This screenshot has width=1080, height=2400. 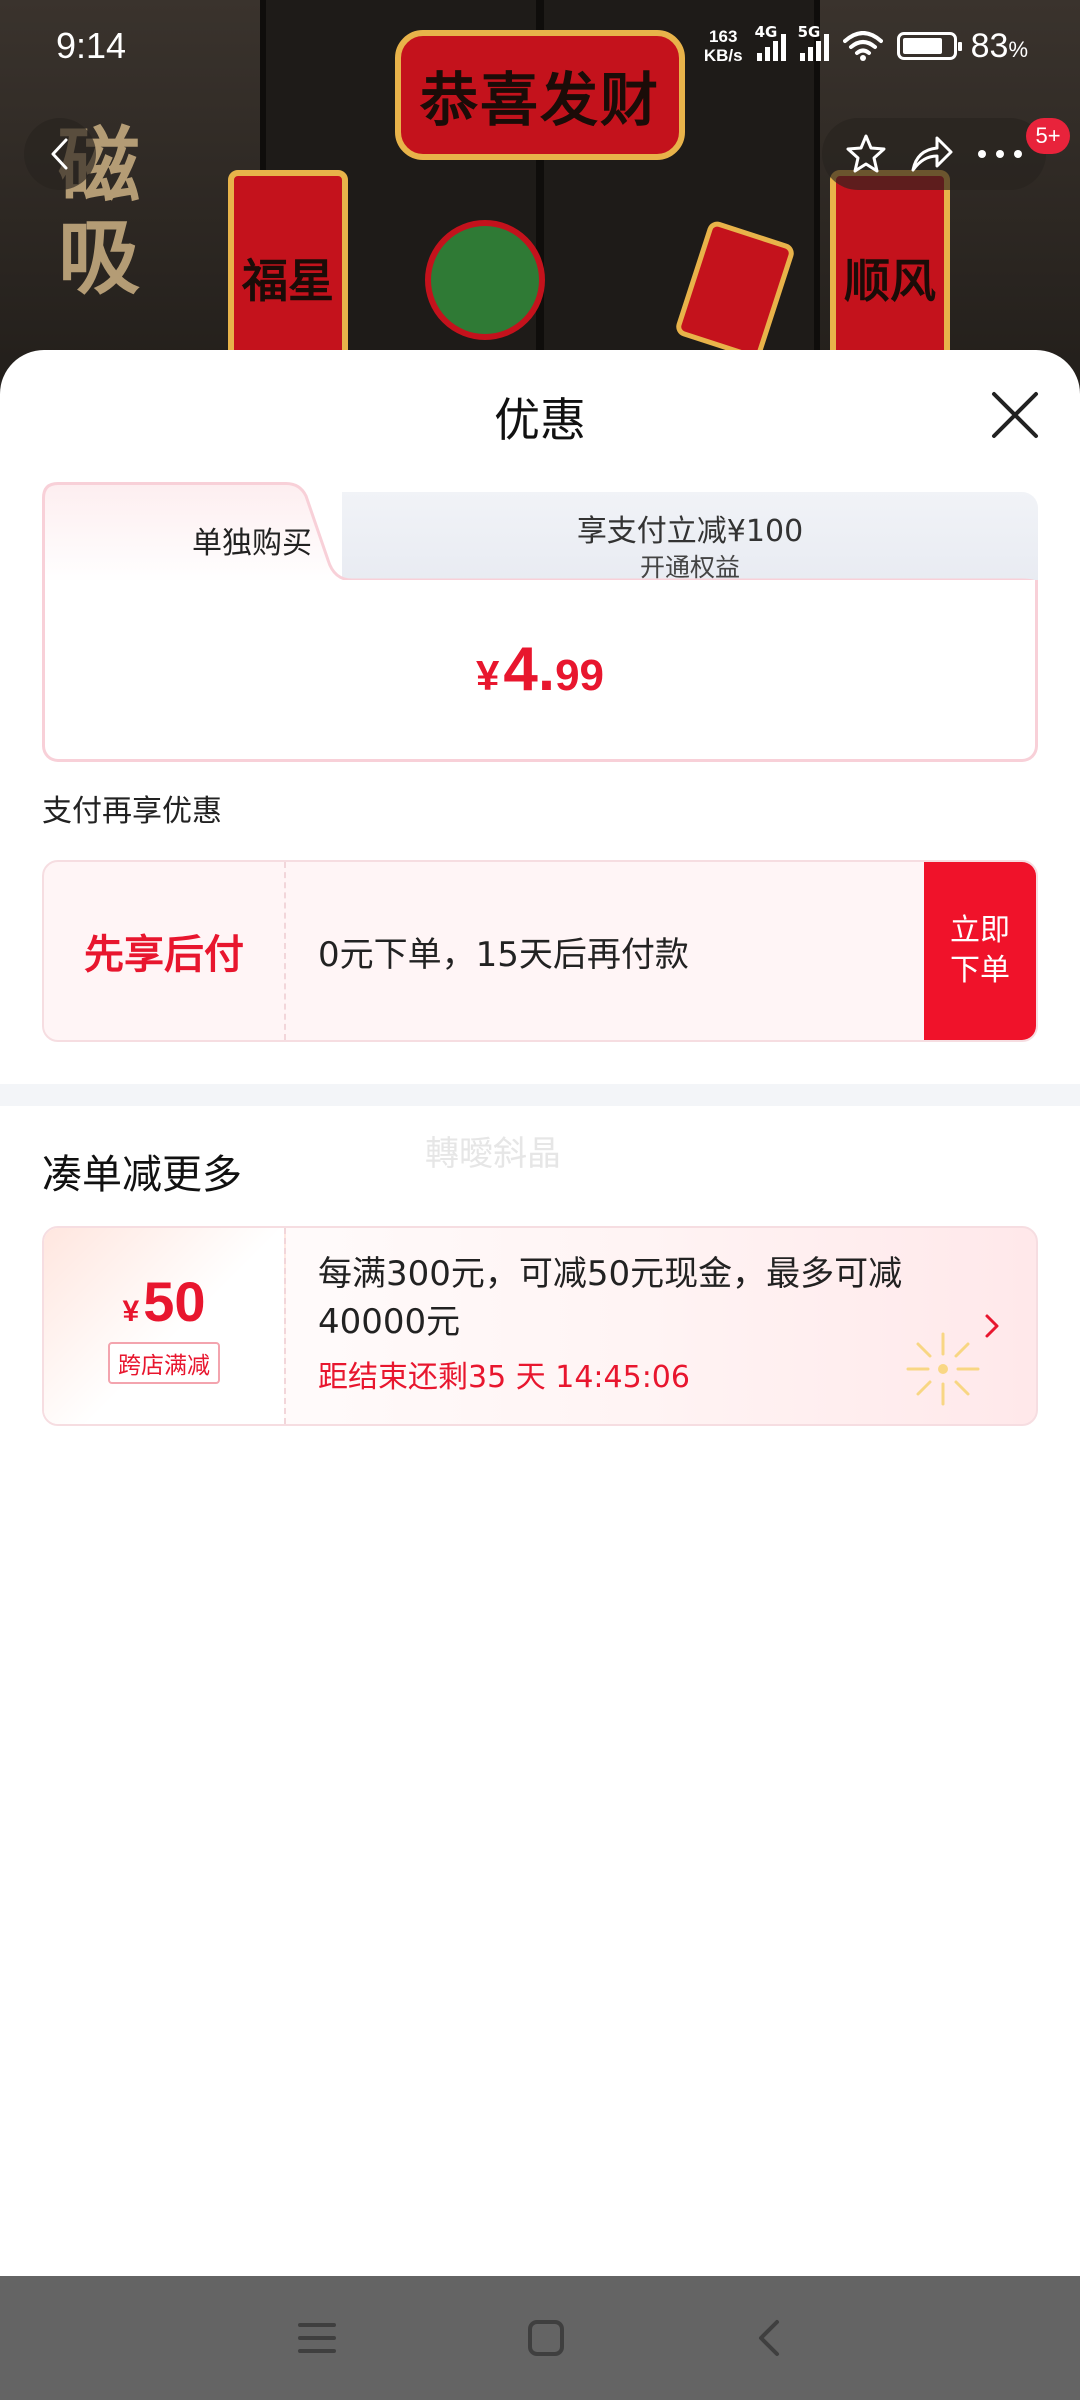 I want to click on bnpl-description: 0元下单，15天后再付款, so click(x=503, y=954).